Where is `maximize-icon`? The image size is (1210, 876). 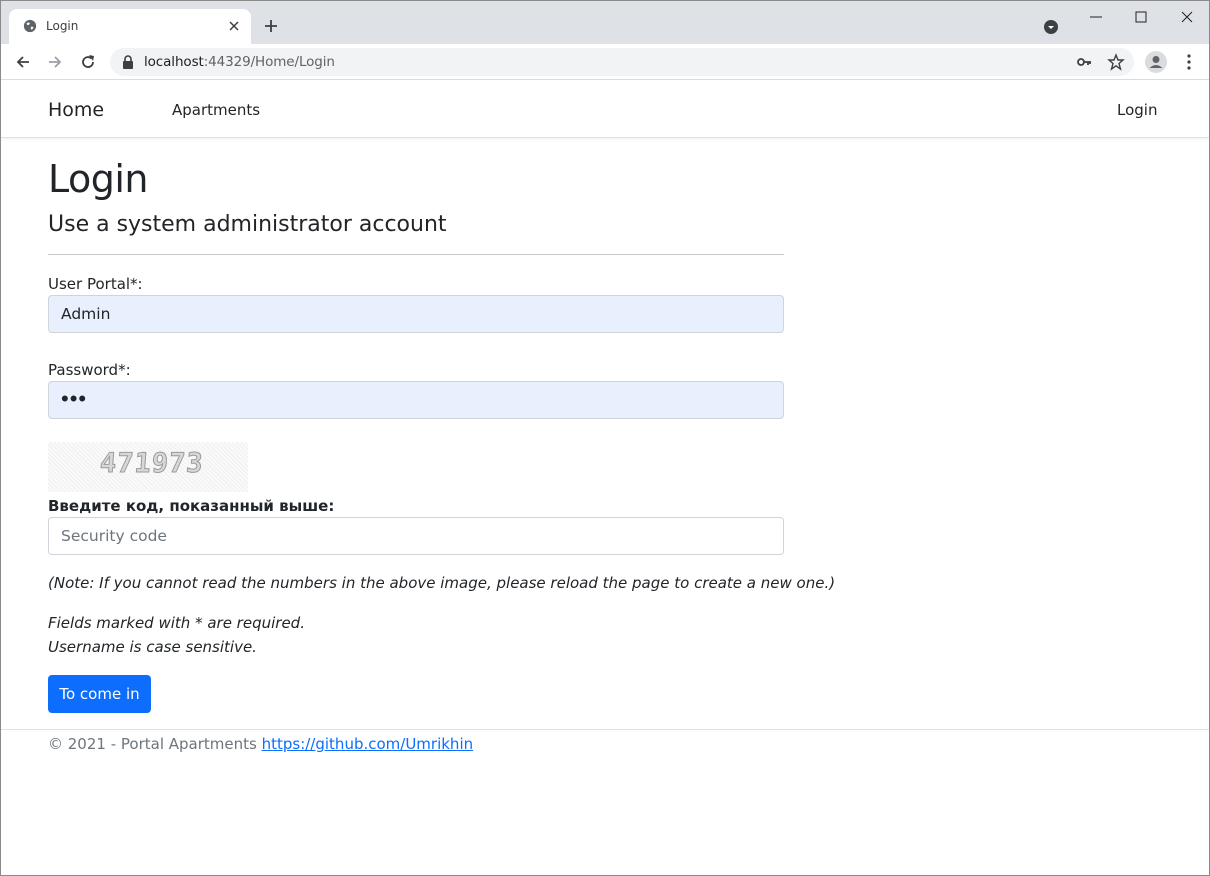 maximize-icon is located at coordinates (1141, 17).